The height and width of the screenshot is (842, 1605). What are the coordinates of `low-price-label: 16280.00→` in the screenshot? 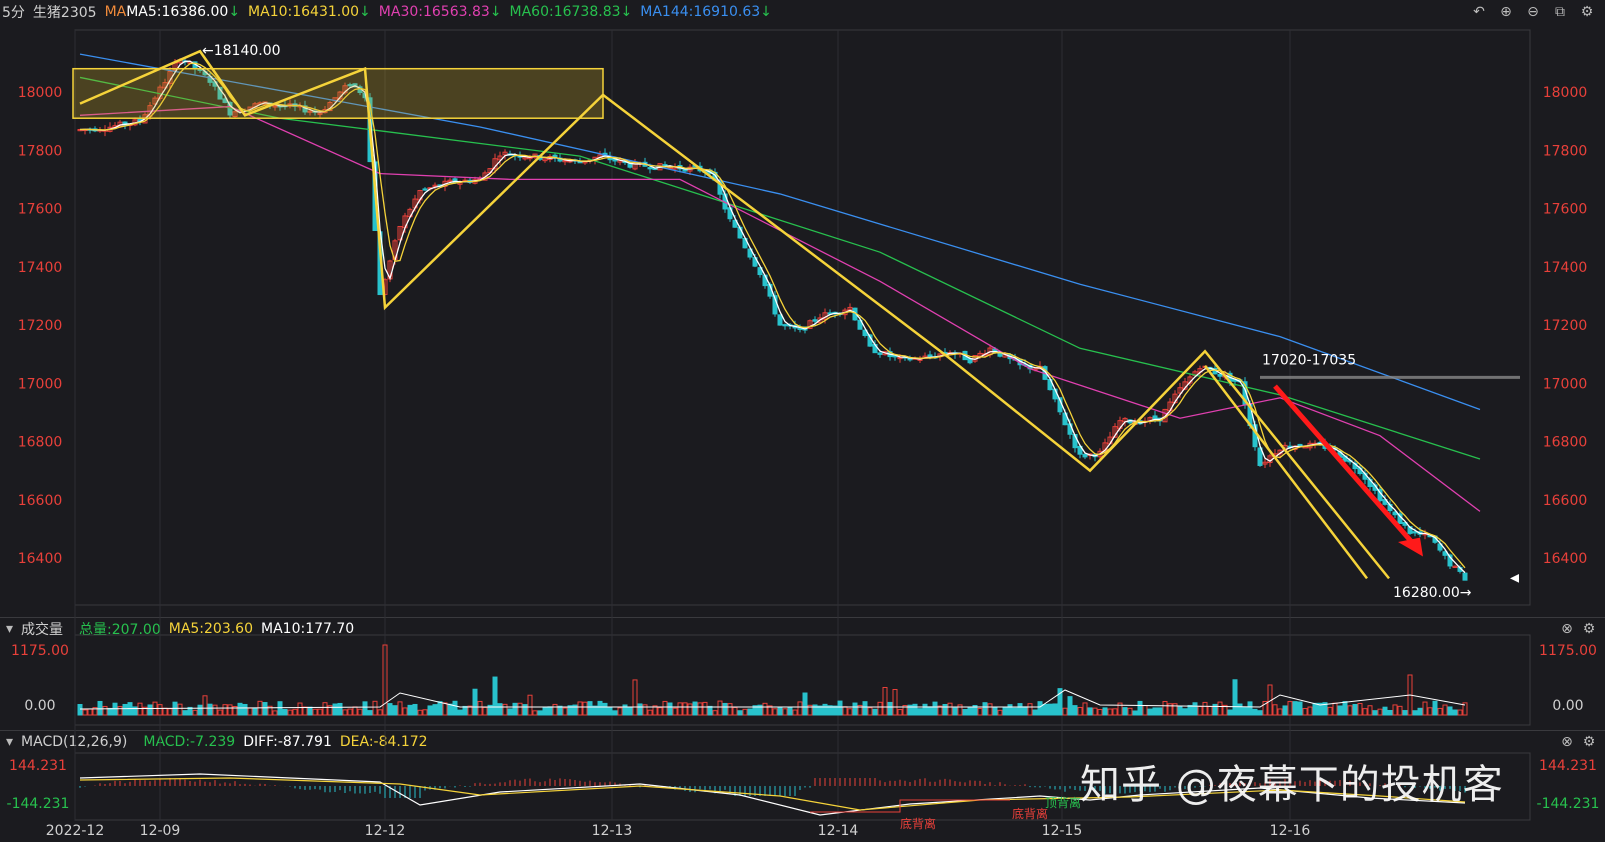 It's located at (1432, 593).